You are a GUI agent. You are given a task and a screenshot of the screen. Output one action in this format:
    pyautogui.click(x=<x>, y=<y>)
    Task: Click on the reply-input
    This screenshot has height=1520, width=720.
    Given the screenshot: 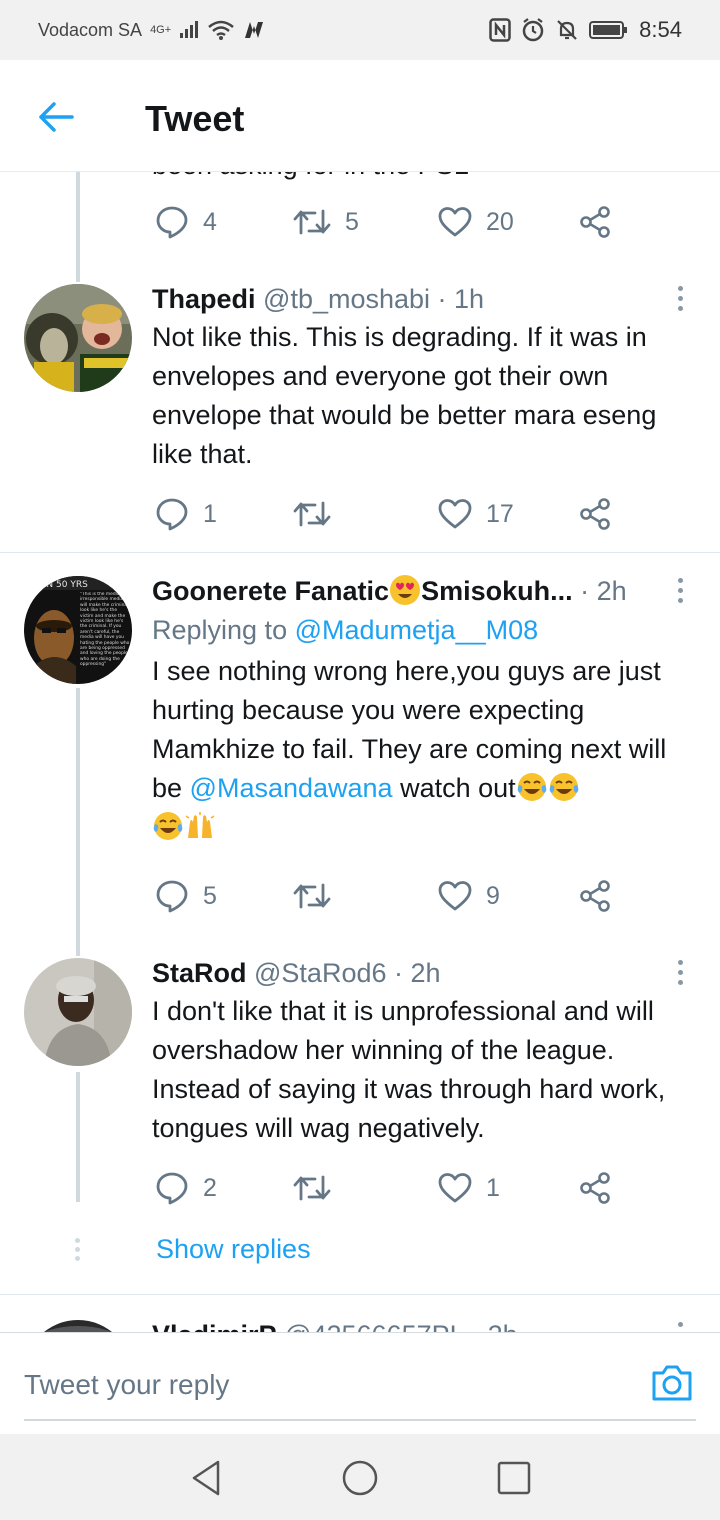 What is the action you would take?
    pyautogui.click(x=329, y=1385)
    